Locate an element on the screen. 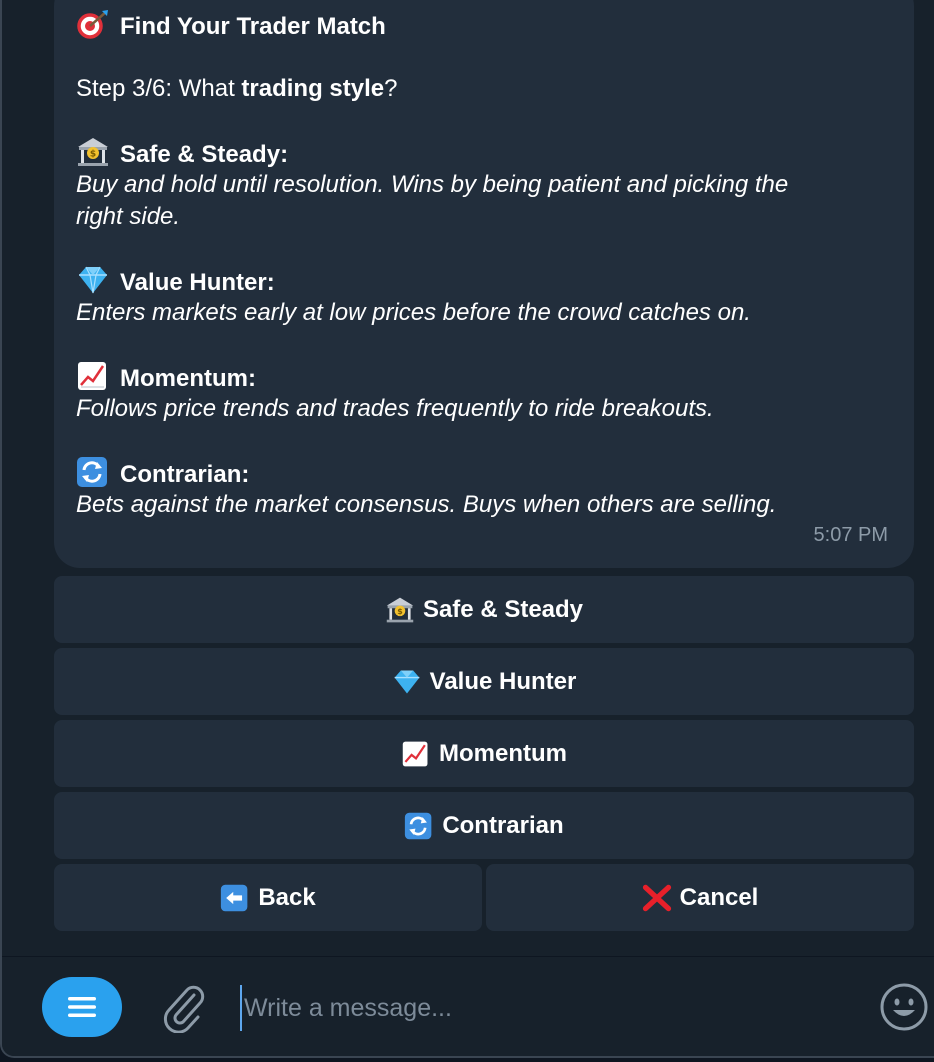 The width and height of the screenshot is (934, 1062). option-heading-value: Value Hunter: is located at coordinates (175, 282).